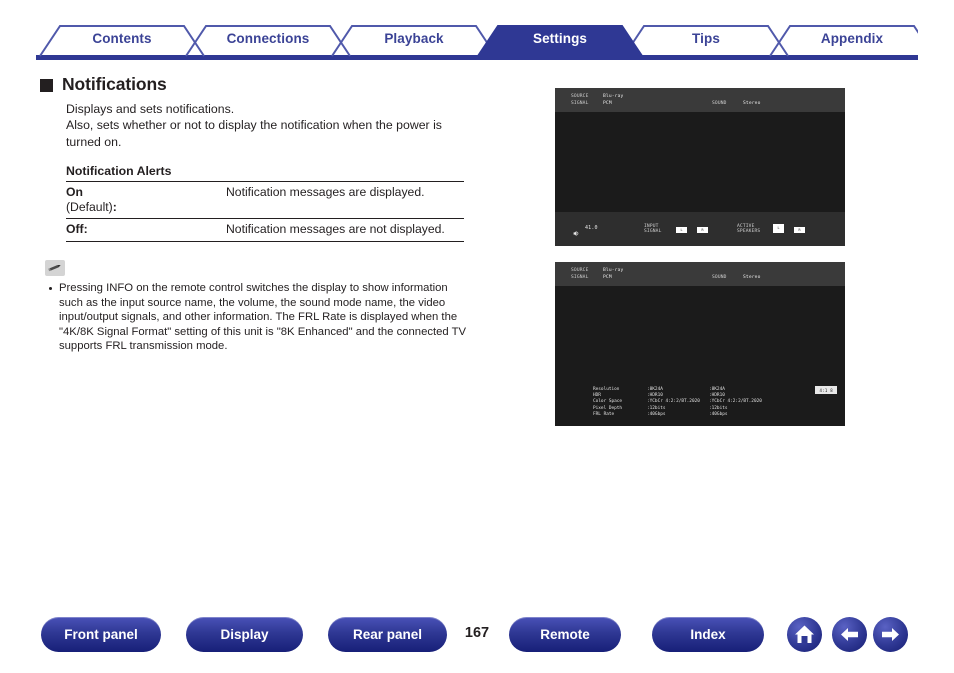  Describe the element at coordinates (414, 39) in the screenshot. I see `tab-playback: Playback` at that location.